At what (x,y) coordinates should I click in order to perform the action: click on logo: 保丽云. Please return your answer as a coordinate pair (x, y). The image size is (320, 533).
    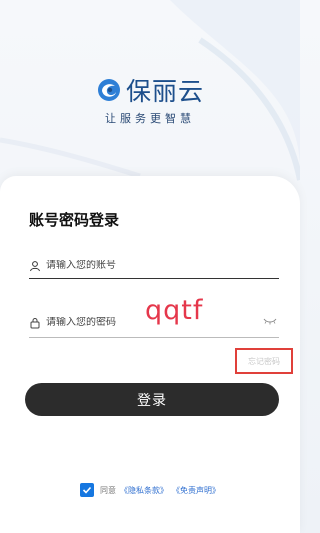
    Looking at the image, I should click on (150, 90).